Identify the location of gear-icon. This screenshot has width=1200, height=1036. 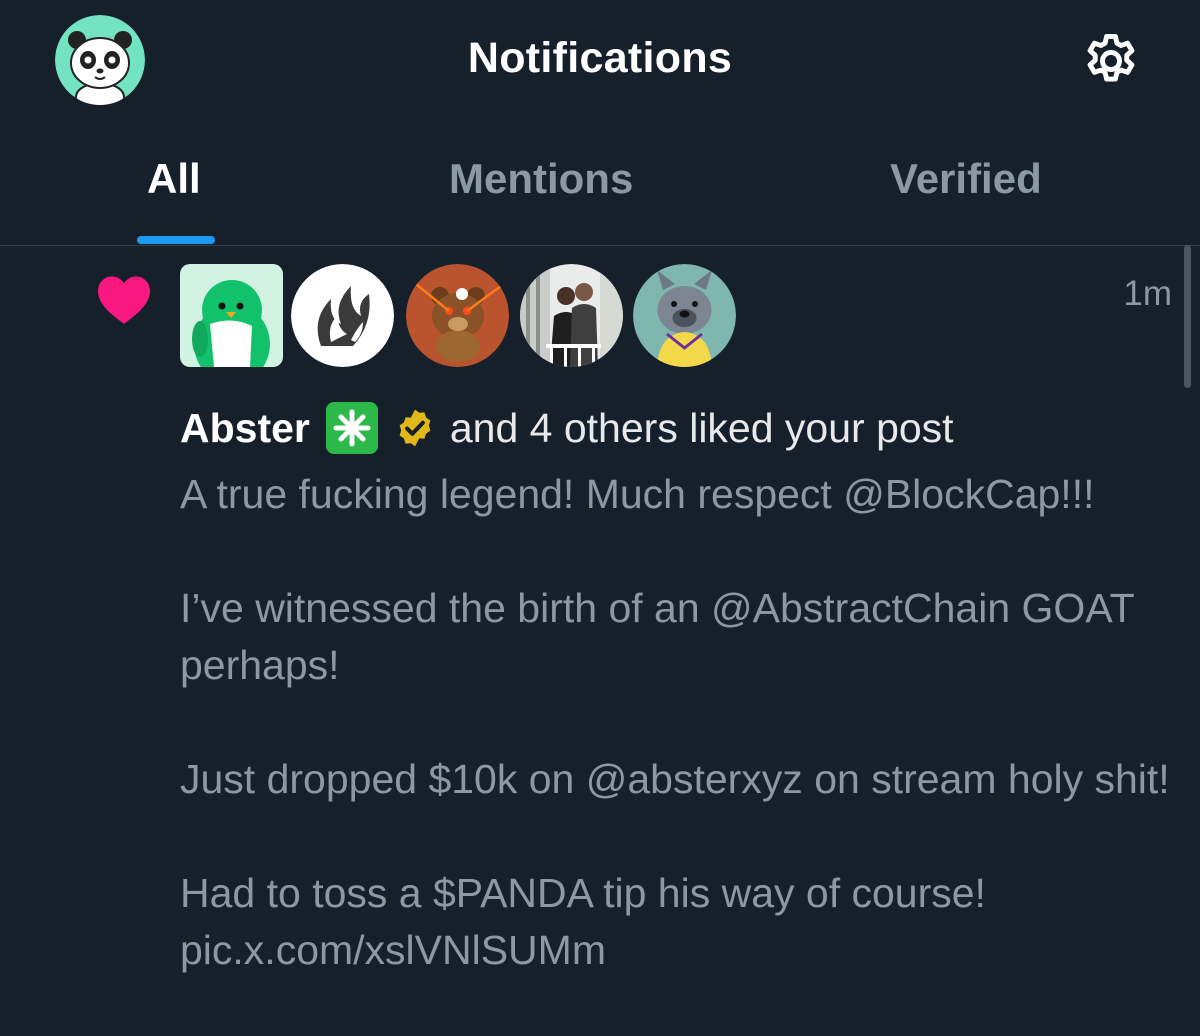
(1111, 58).